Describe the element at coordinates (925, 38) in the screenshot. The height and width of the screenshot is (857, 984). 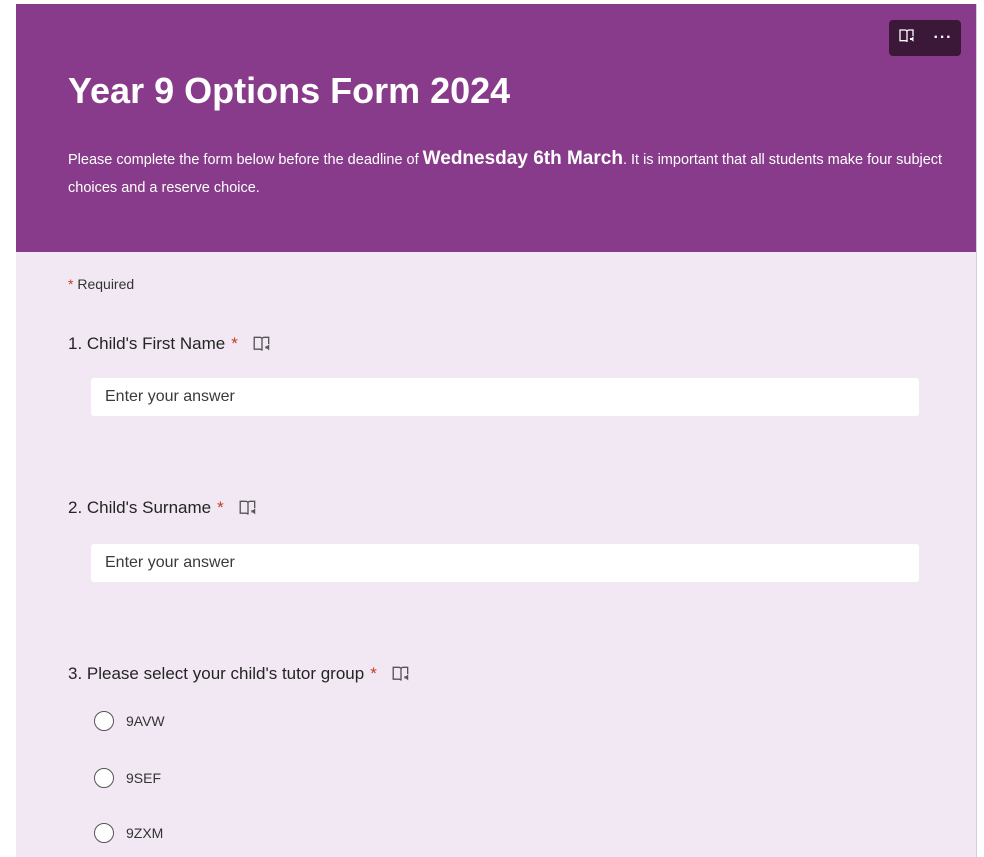
I see `header-toolbar: ···` at that location.